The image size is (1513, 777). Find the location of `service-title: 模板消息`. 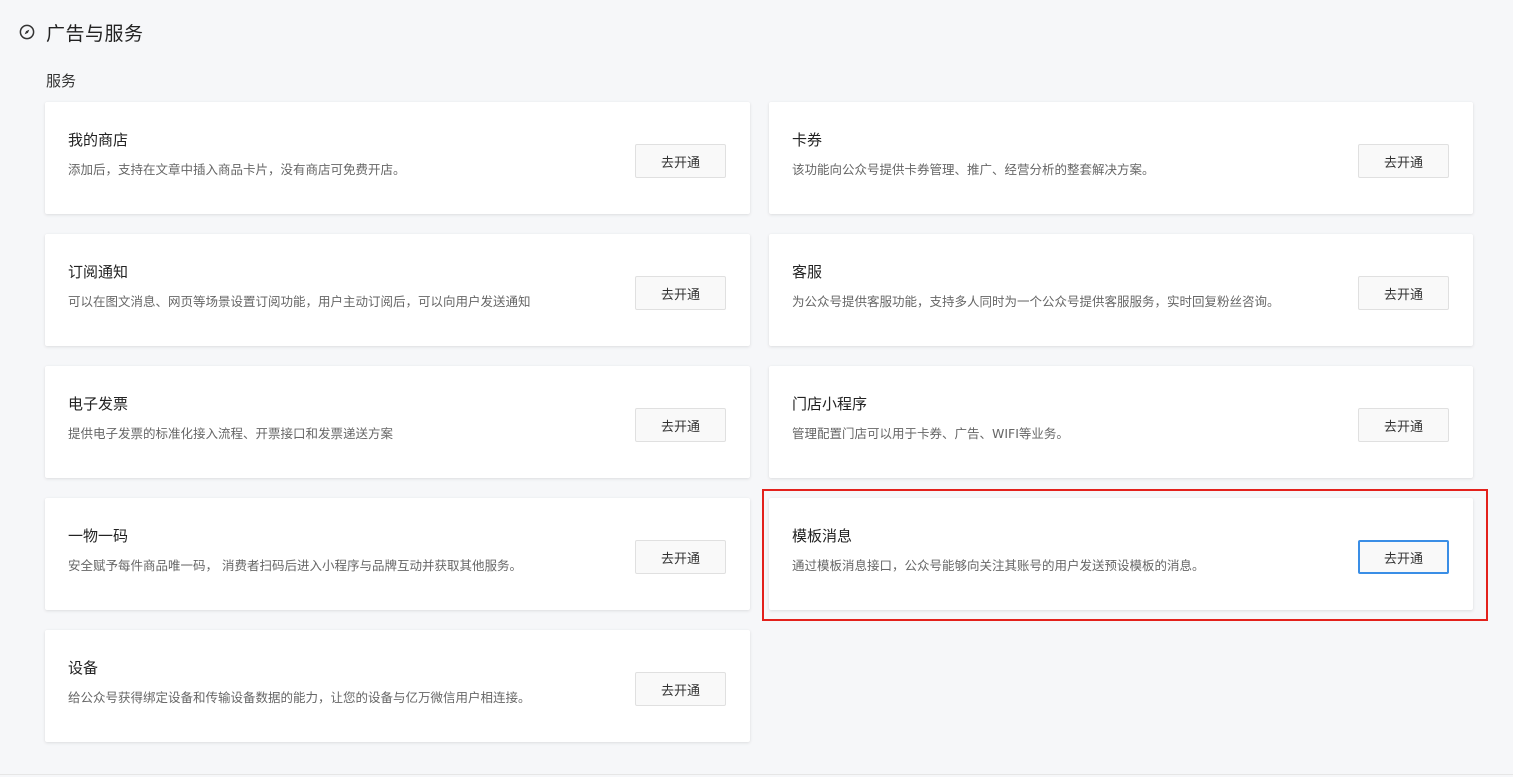

service-title: 模板消息 is located at coordinates (822, 536).